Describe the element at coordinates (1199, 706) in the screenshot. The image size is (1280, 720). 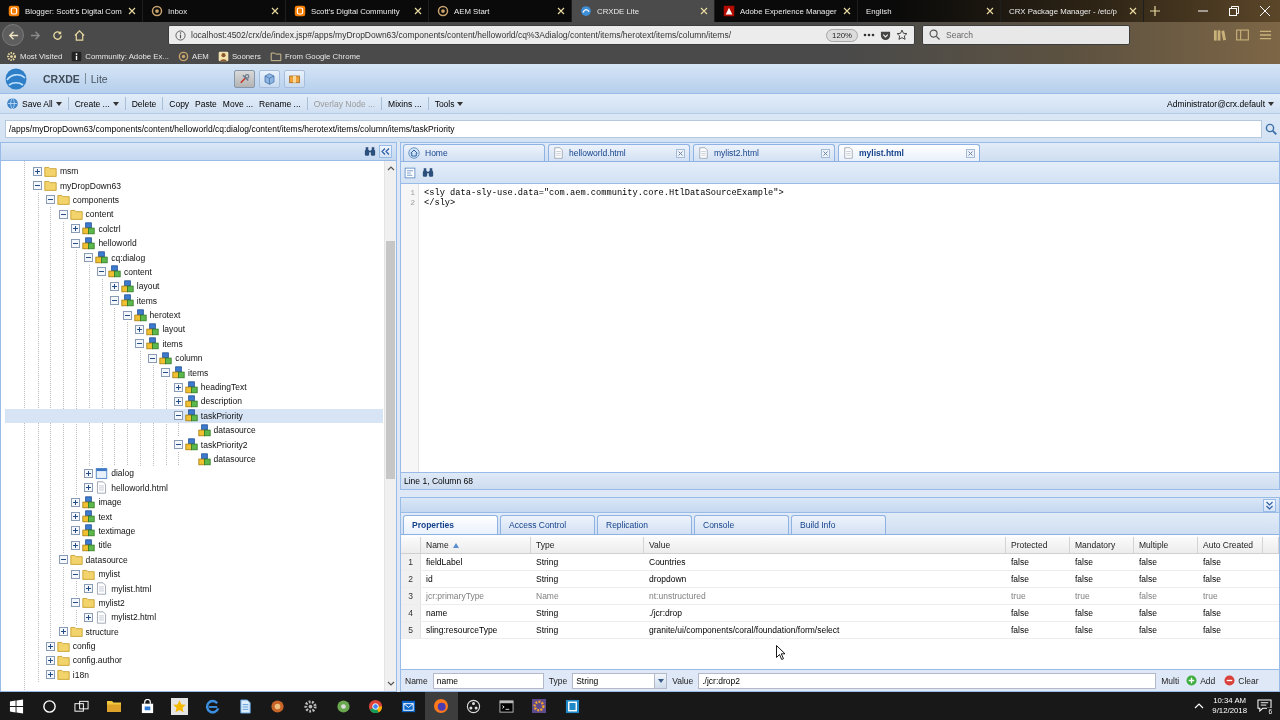
I see `chevron-up-icon` at that location.